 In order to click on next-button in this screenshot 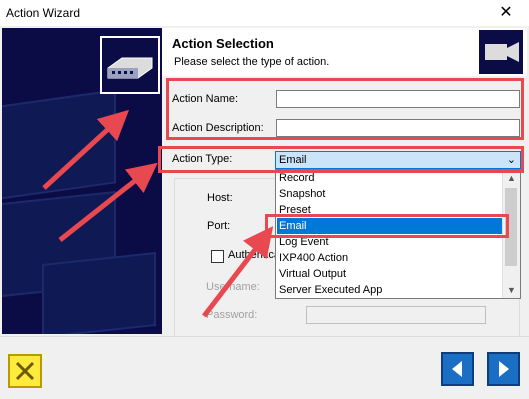, I will do `click(503, 369)`.